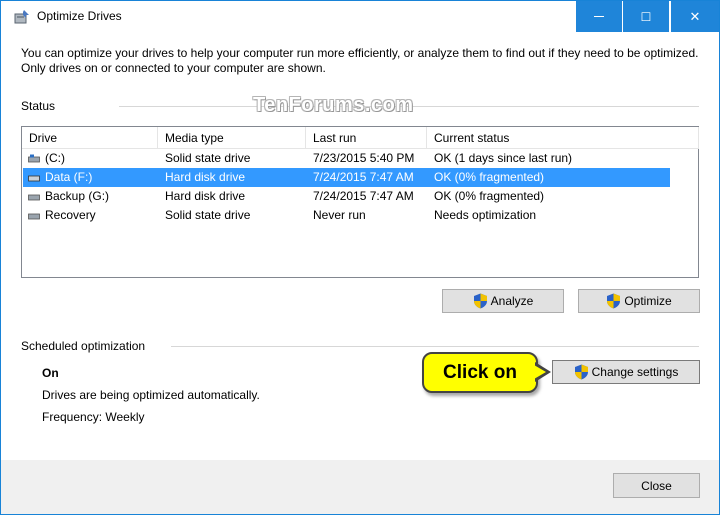 The image size is (720, 515). I want to click on optimize-label: Optimize, so click(648, 301).